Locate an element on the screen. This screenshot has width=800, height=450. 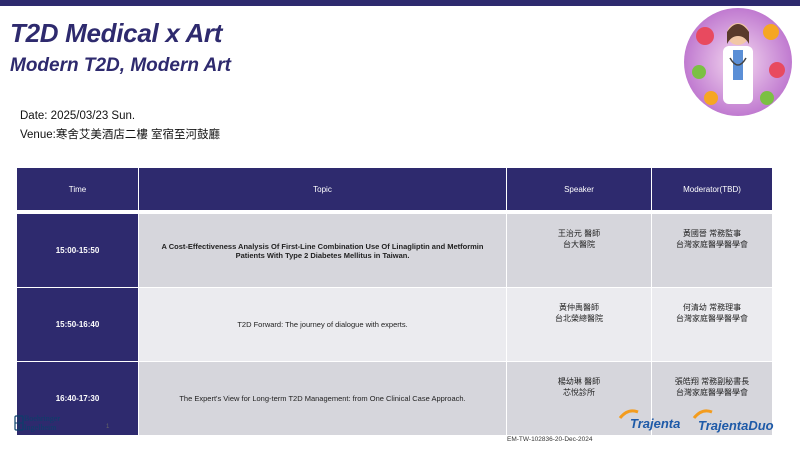
moderator-name: 何清幼 常務理事 is located at coordinates (712, 307).